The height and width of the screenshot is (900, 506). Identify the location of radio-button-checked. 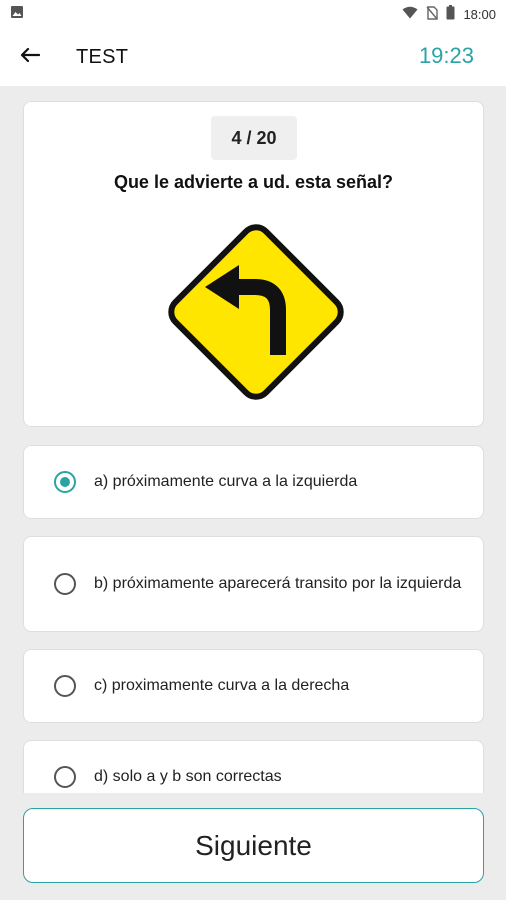
(65, 482).